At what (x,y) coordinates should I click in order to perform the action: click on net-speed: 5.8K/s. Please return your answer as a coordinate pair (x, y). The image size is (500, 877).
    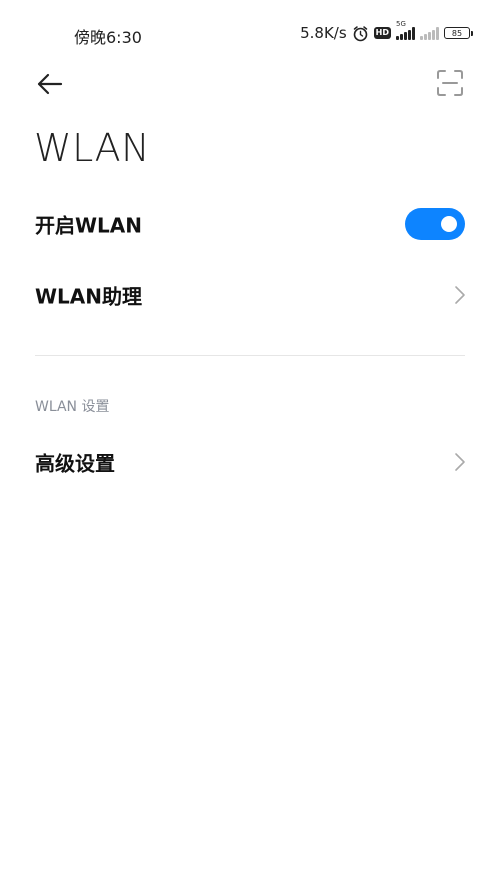
    Looking at the image, I should click on (323, 33).